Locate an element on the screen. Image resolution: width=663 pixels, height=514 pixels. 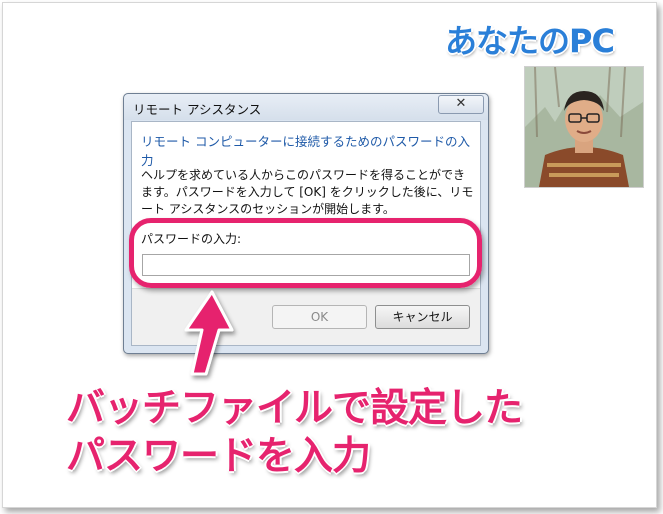
user-photo is located at coordinates (584, 127).